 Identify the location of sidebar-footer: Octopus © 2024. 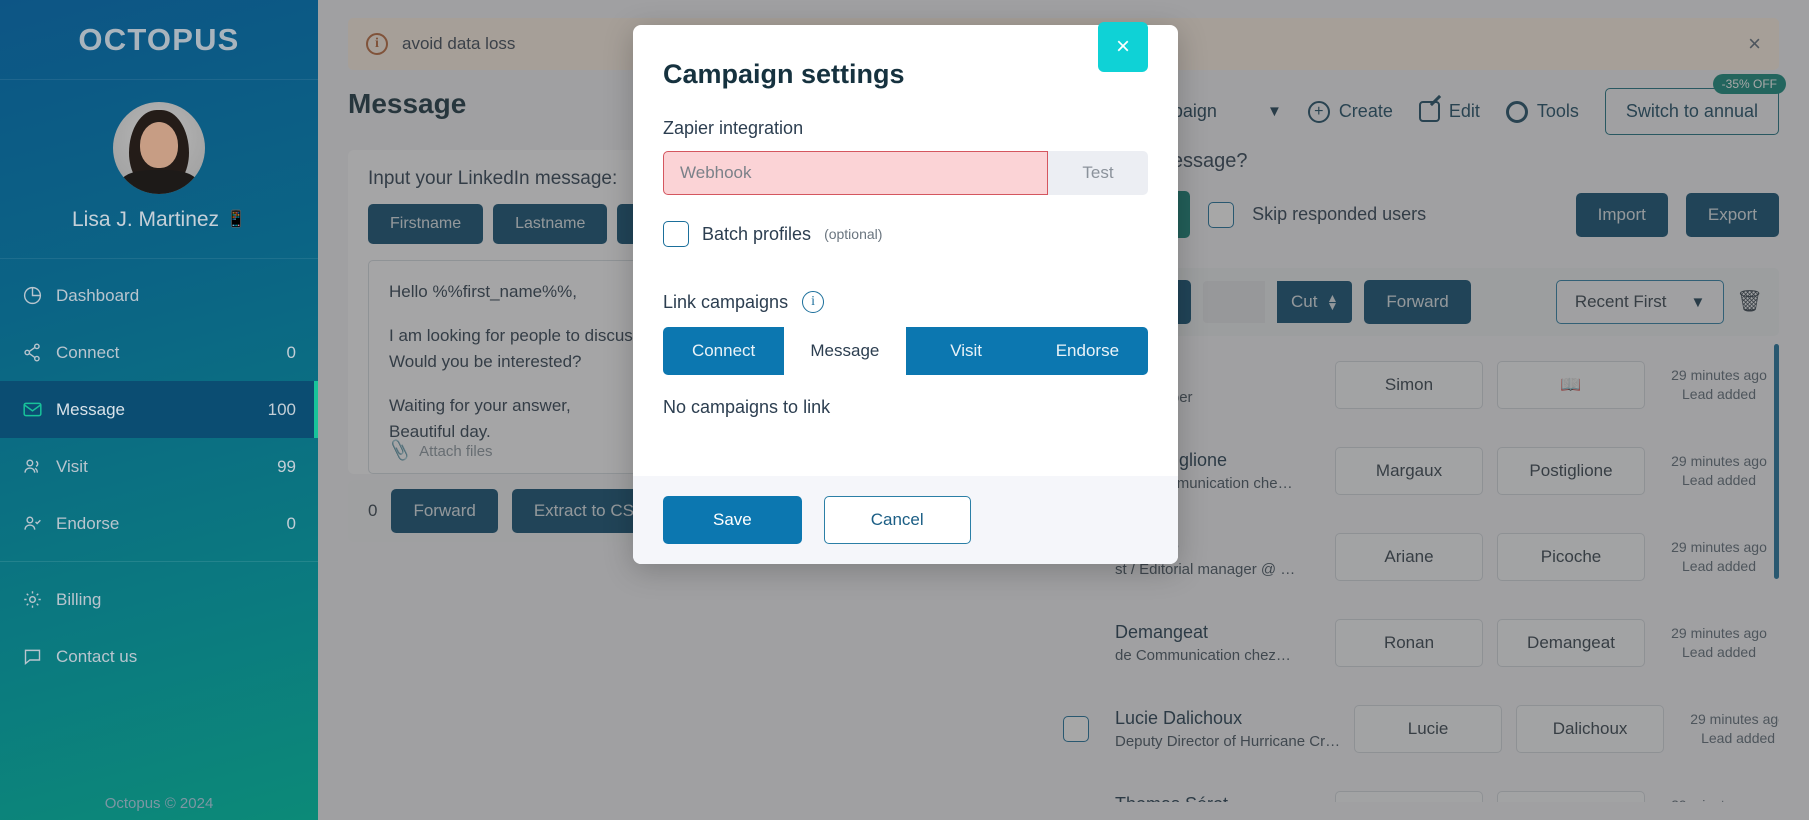
(159, 803).